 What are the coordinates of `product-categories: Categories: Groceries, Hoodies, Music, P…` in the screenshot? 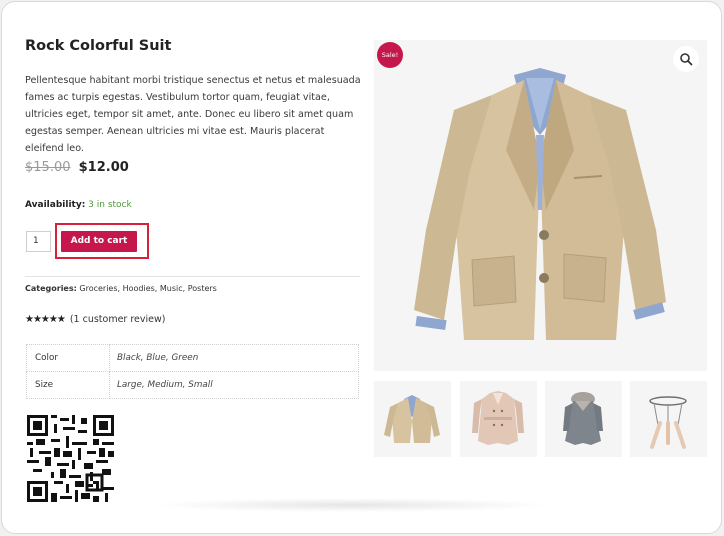 It's located at (121, 288).